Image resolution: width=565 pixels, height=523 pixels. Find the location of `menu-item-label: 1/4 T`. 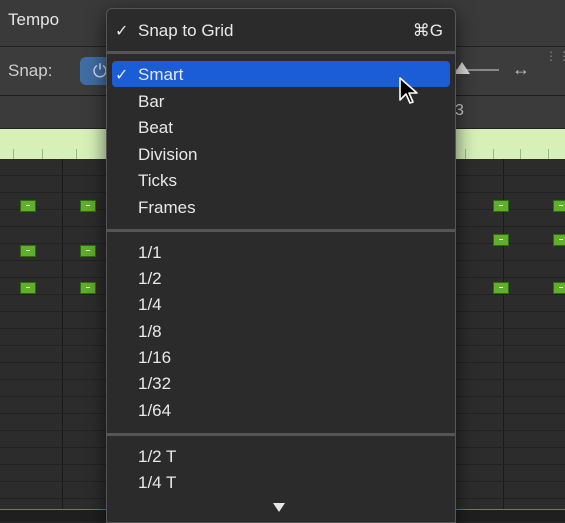

menu-item-label: 1/4 T is located at coordinates (157, 482).